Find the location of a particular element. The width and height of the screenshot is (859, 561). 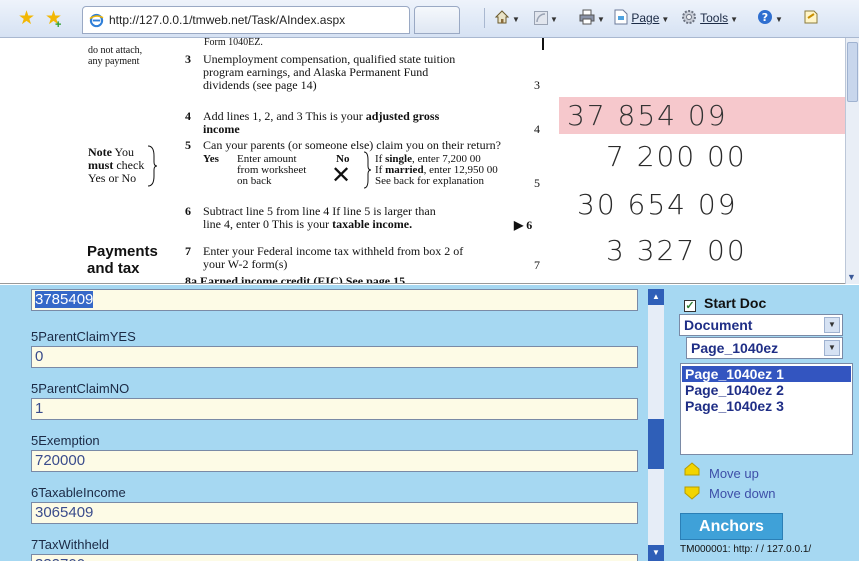

tools-menu-label: Tools is located at coordinates (714, 18).